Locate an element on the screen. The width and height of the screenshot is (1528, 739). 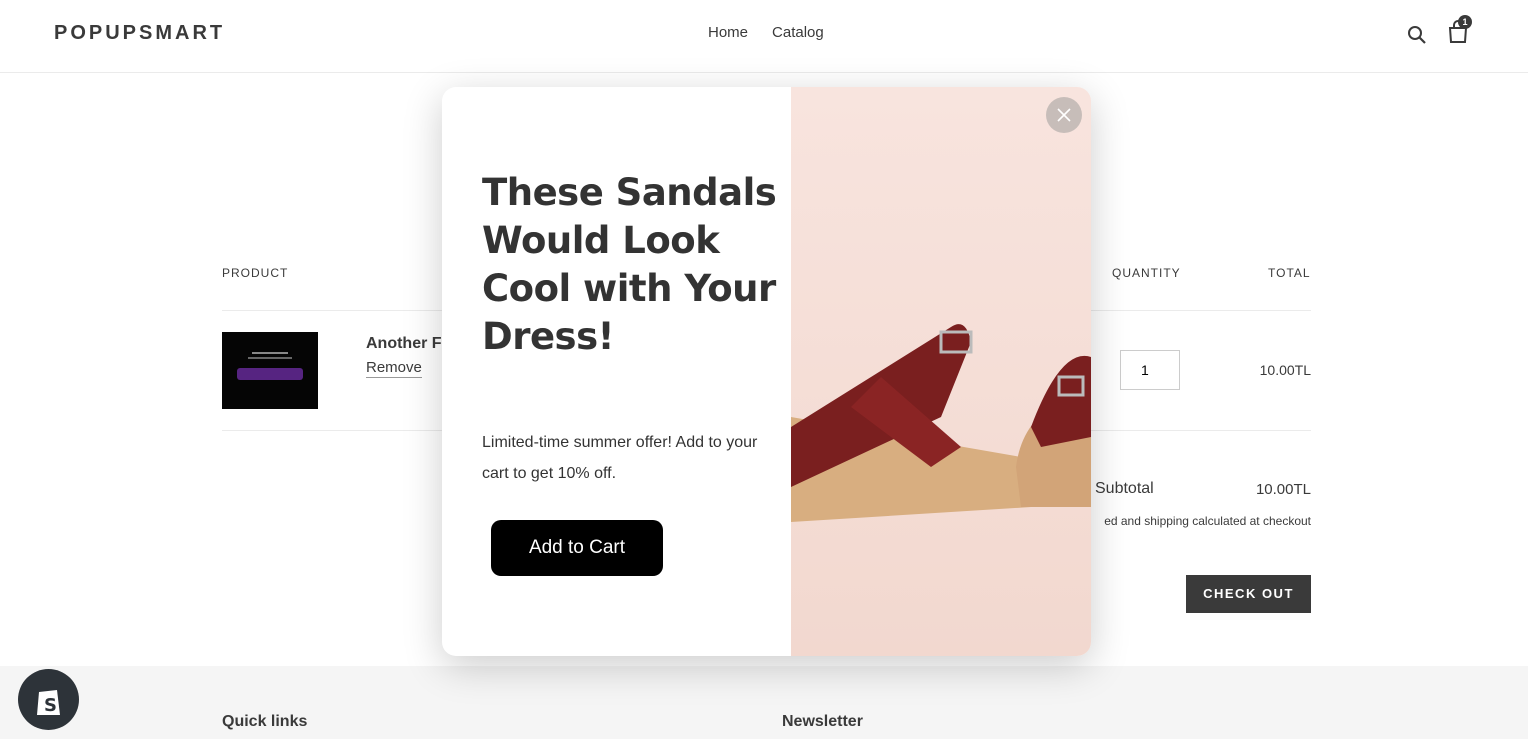
quantity-input: 1 is located at coordinates (1150, 370).